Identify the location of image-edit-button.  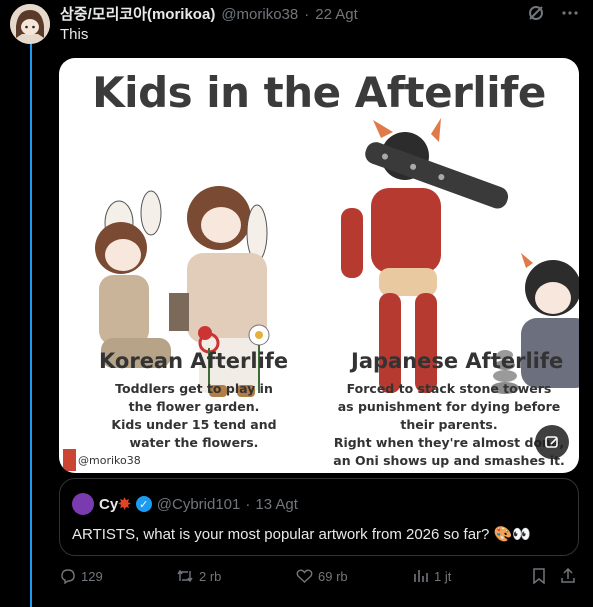
(552, 442).